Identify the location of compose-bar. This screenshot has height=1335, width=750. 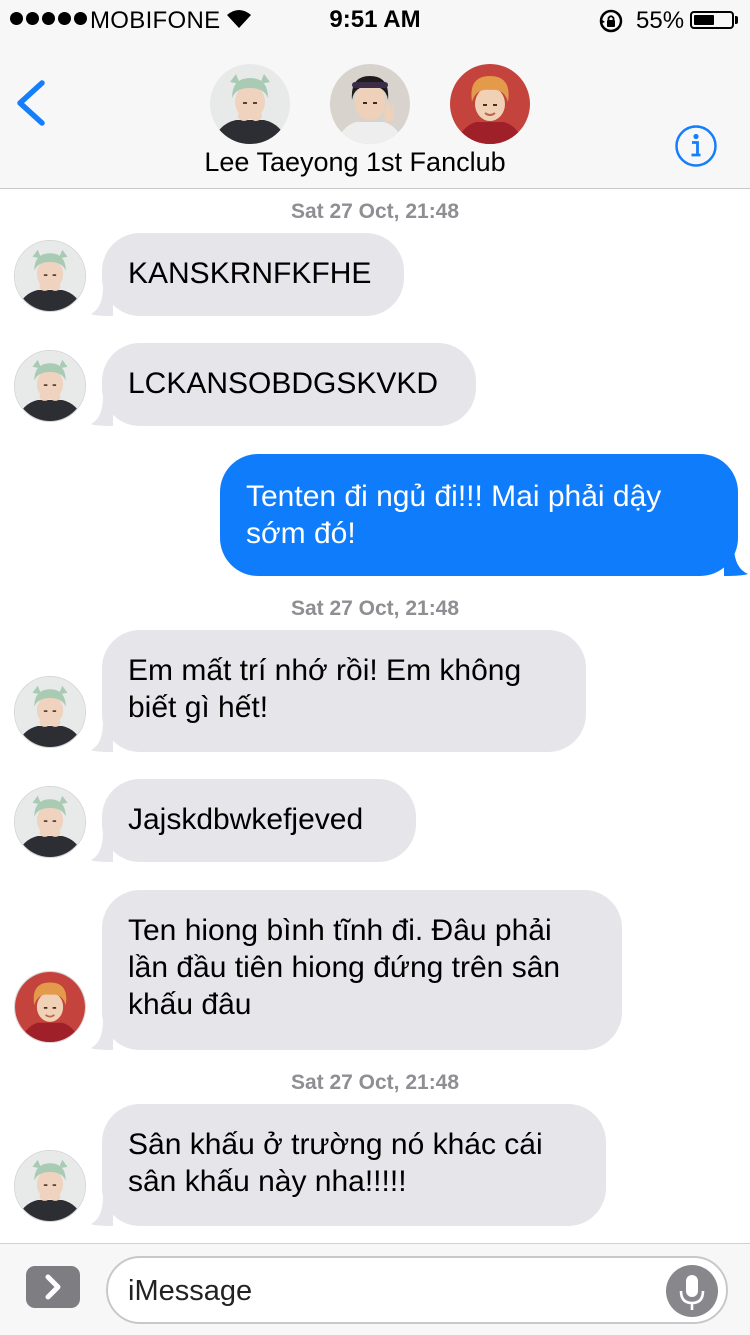
(375, 1289).